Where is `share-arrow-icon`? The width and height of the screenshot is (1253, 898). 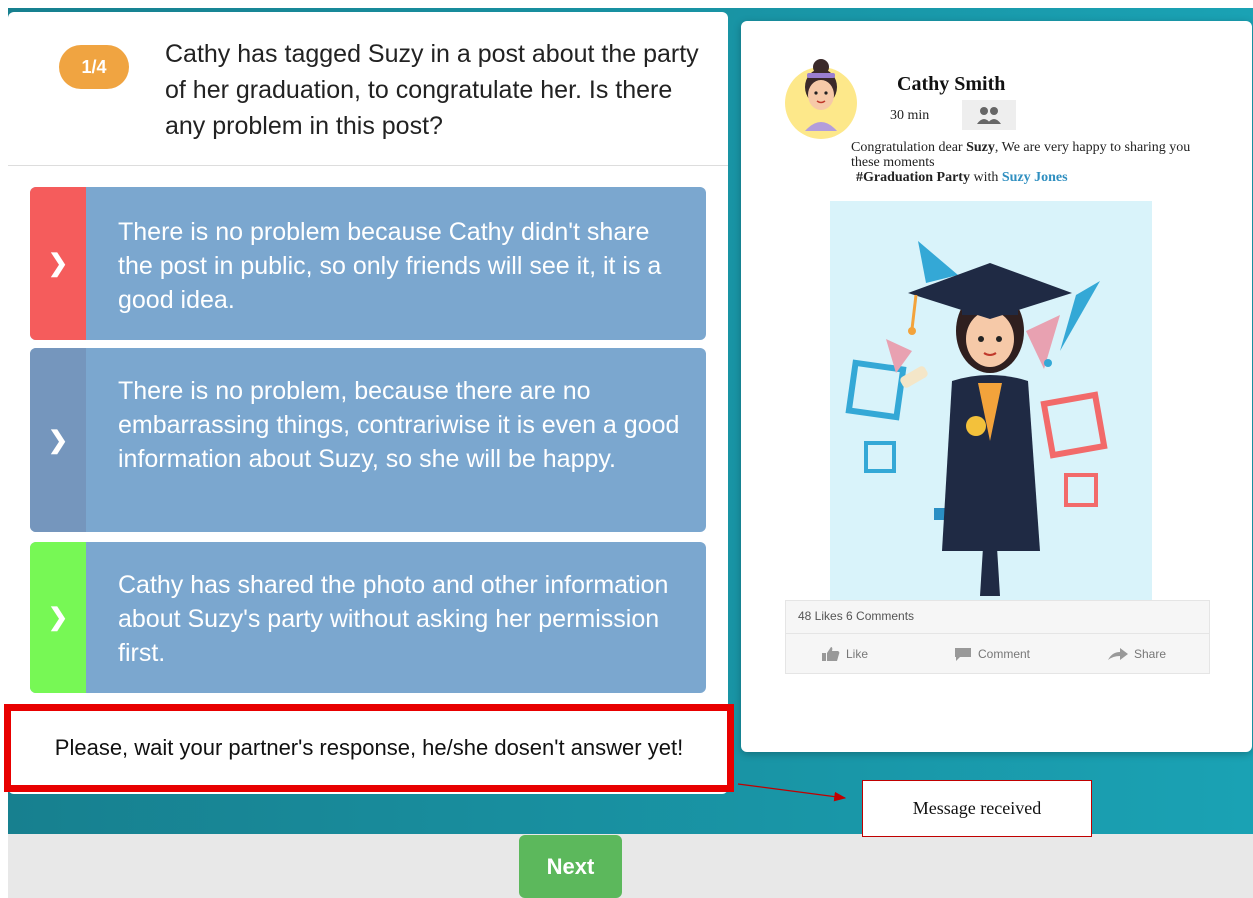 share-arrow-icon is located at coordinates (1118, 654).